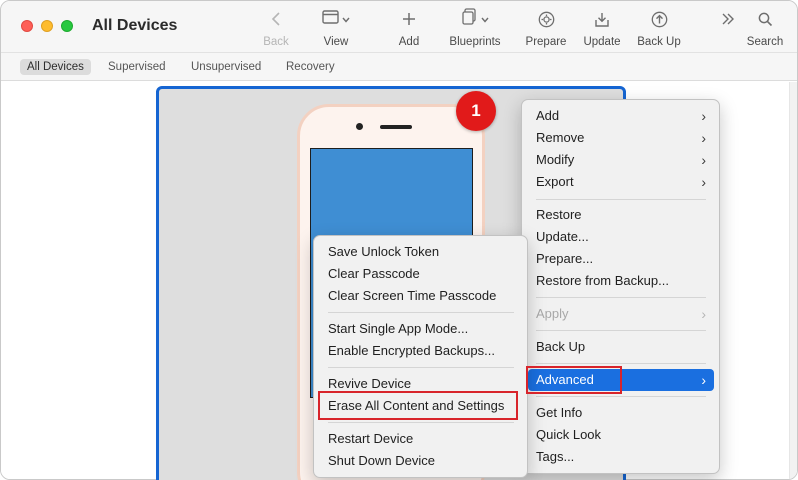 The height and width of the screenshot is (480, 798). Describe the element at coordinates (421, 439) in the screenshot. I see `submenu-item-restart-device: Restart Device` at that location.